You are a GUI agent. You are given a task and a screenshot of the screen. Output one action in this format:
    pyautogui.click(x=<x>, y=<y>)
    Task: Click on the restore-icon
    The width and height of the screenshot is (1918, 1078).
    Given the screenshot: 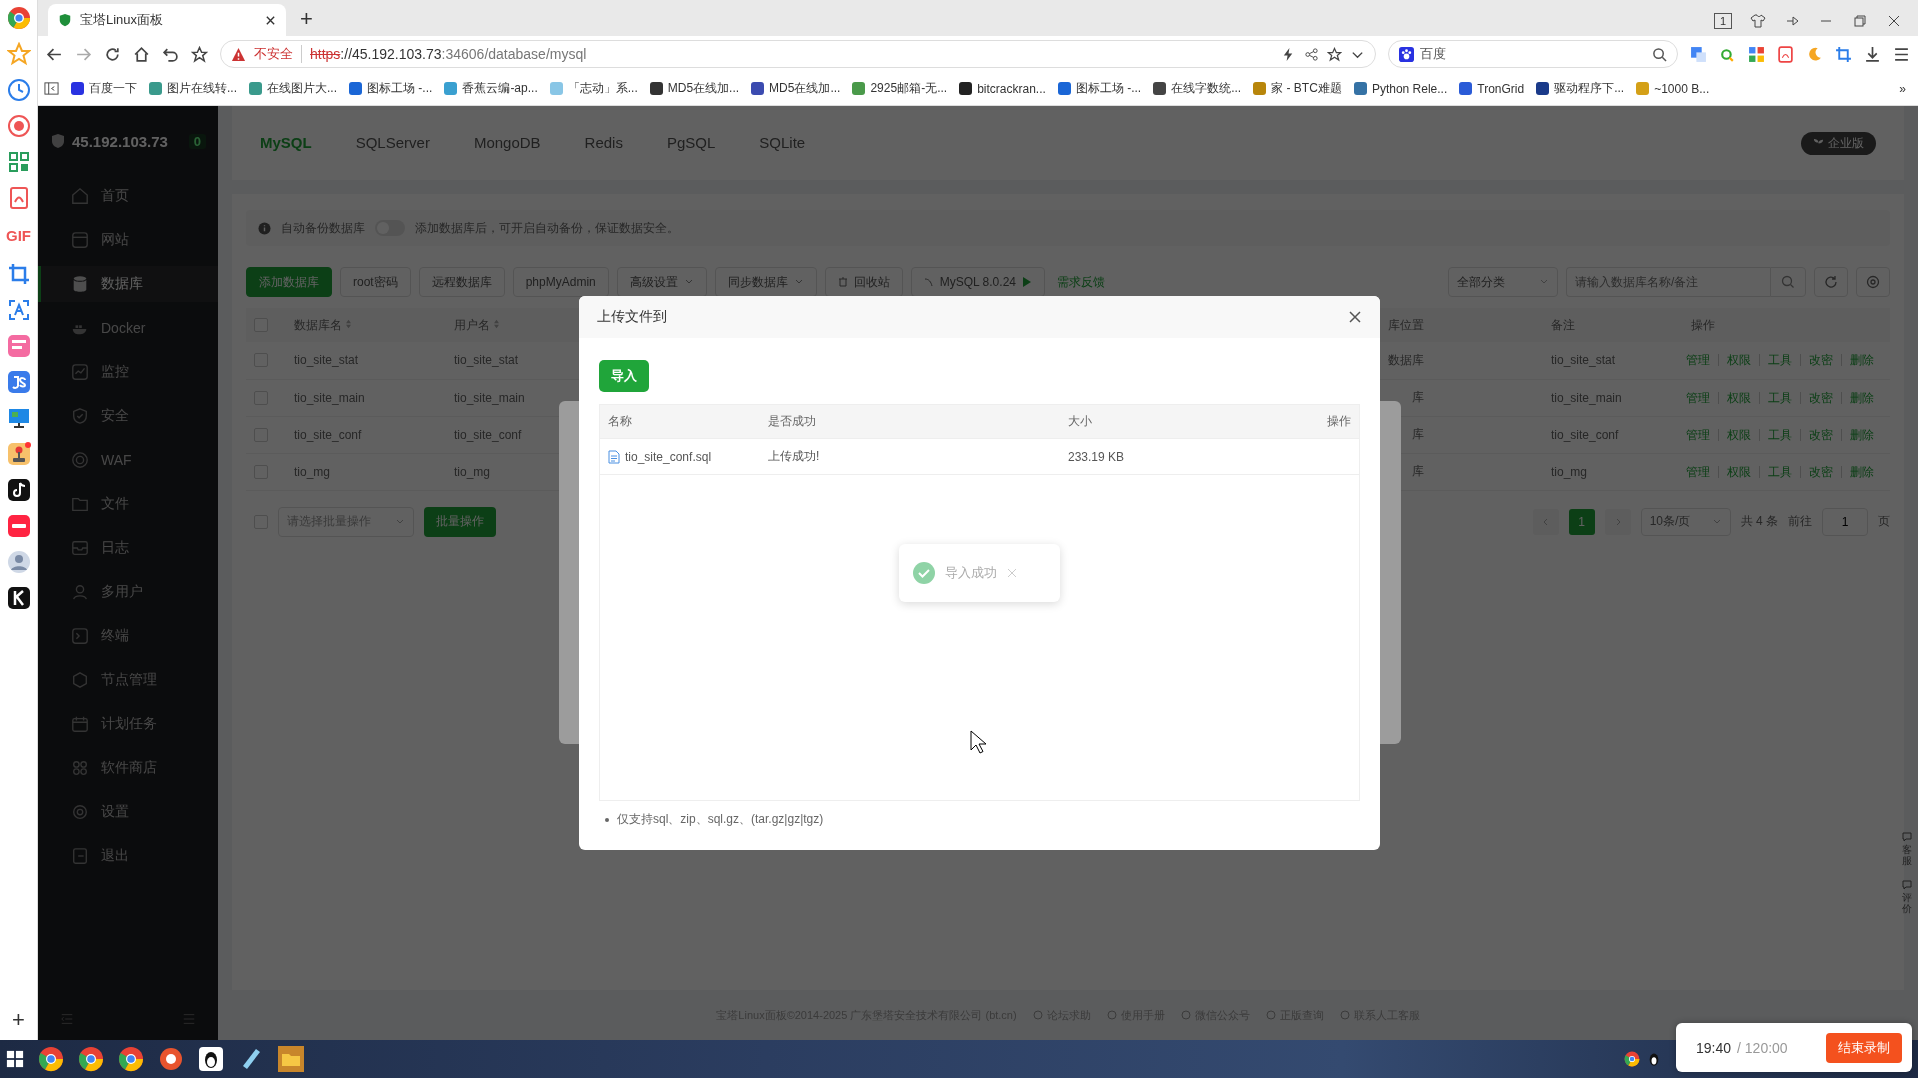 What is the action you would take?
    pyautogui.click(x=1860, y=21)
    